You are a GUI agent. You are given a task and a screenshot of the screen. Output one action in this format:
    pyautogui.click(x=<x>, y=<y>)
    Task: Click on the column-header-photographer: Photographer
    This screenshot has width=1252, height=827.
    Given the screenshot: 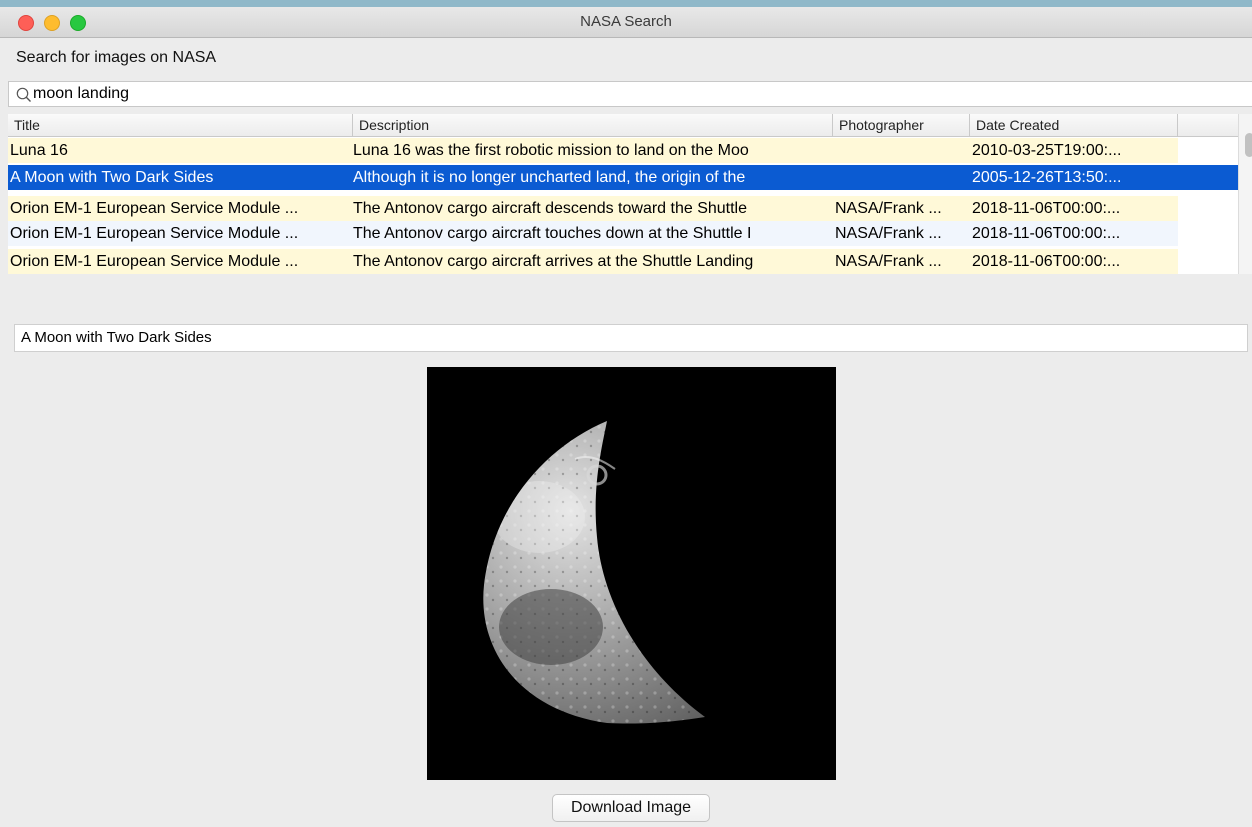 What is the action you would take?
    pyautogui.click(x=901, y=125)
    